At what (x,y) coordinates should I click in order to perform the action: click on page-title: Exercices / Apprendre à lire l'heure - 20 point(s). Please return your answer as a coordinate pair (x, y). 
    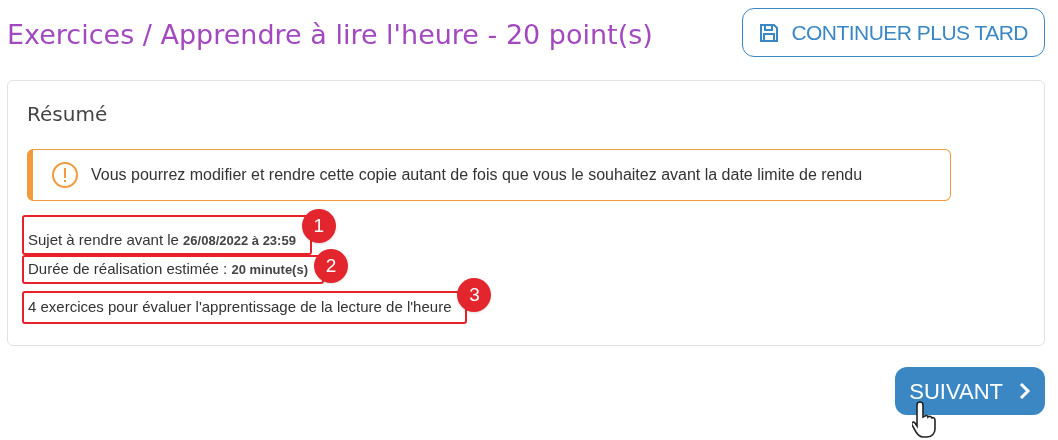
    Looking at the image, I should click on (330, 35).